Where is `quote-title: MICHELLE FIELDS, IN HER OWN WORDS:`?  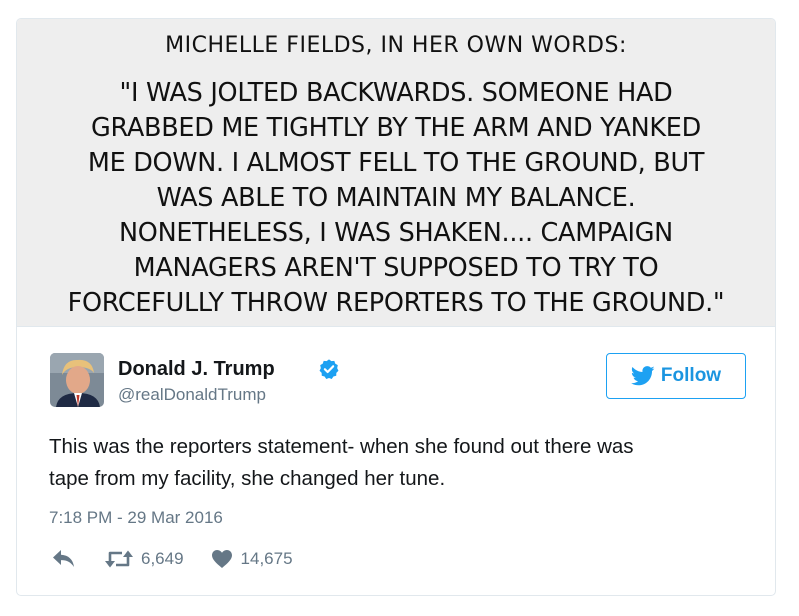
quote-title: MICHELLE FIELDS, IN HER OWN WORDS: is located at coordinates (396, 45).